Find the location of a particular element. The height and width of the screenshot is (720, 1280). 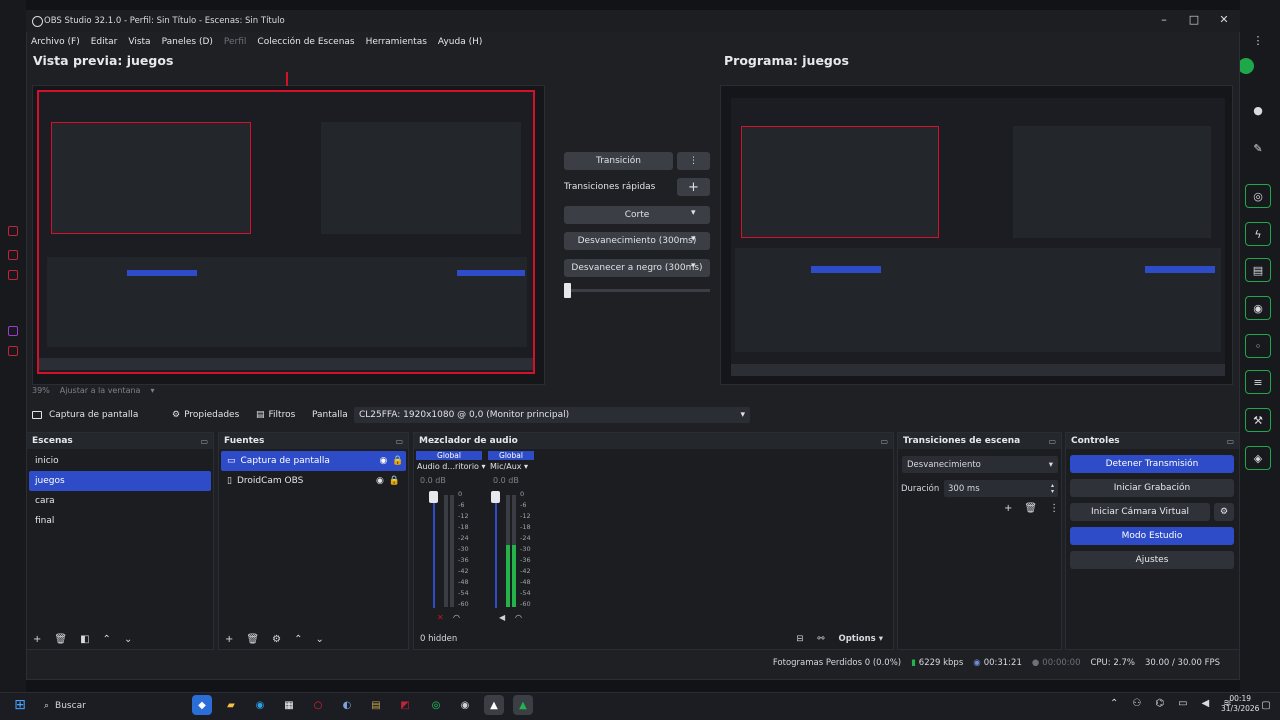

document-icon: ▤ is located at coordinates (1258, 270).